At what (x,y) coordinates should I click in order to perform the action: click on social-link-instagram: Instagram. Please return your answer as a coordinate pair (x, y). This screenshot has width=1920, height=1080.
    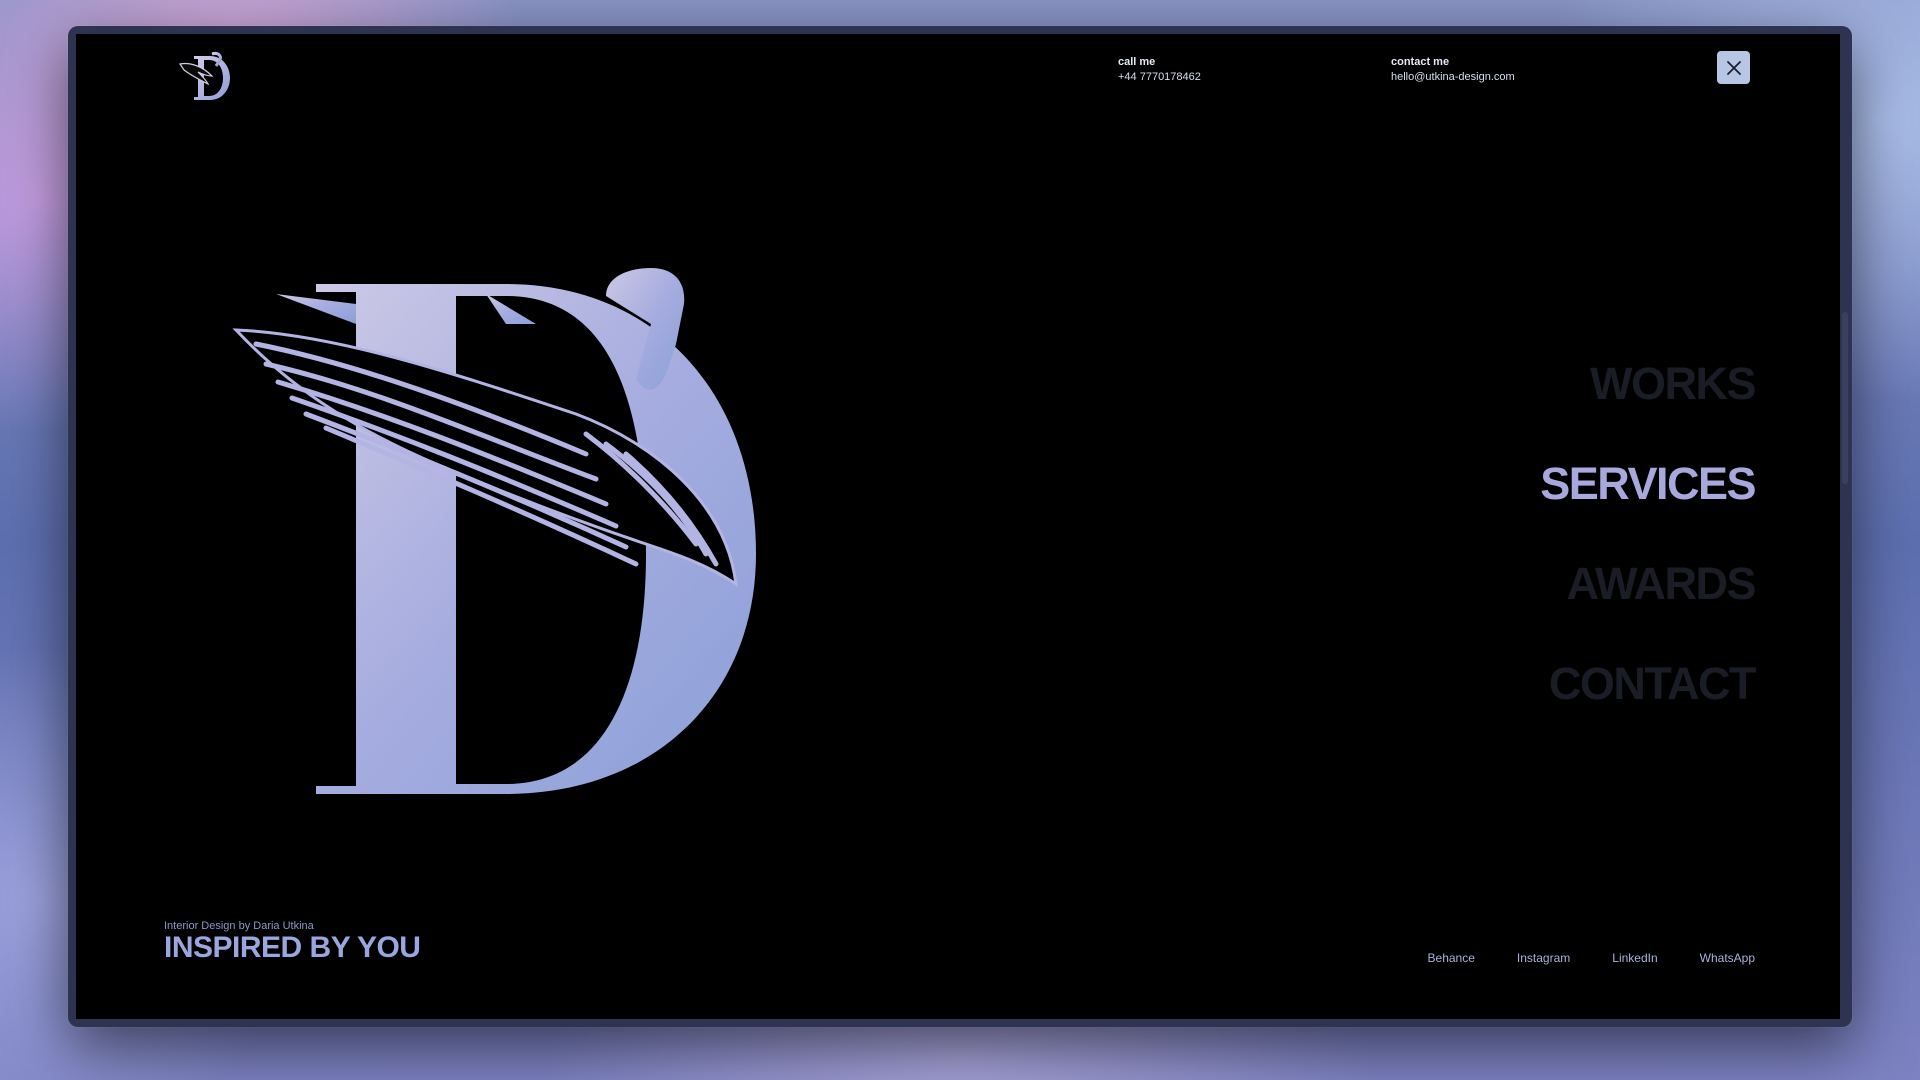
    Looking at the image, I should click on (1543, 958).